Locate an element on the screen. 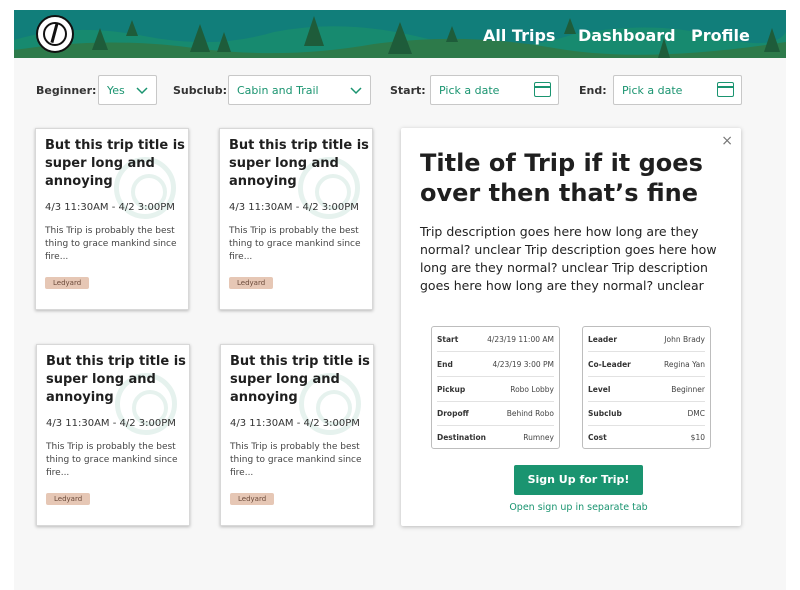  row-key: Co-Leader is located at coordinates (609, 364).